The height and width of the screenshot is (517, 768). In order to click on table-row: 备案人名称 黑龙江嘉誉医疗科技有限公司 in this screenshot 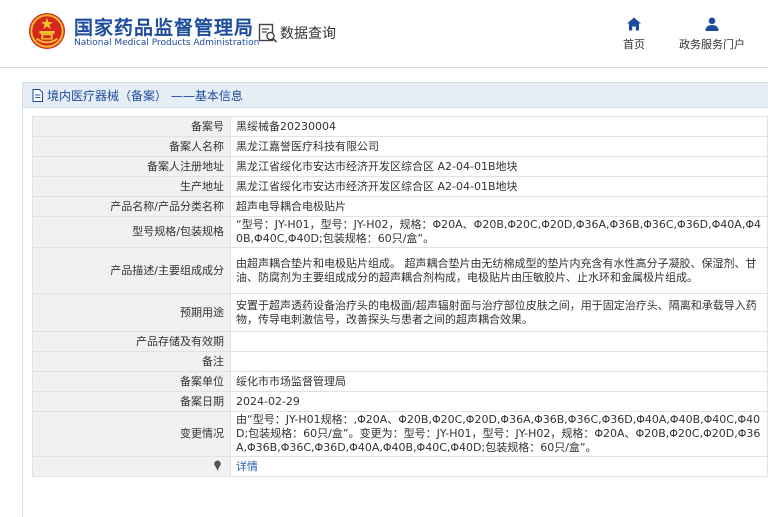, I will do `click(400, 146)`.